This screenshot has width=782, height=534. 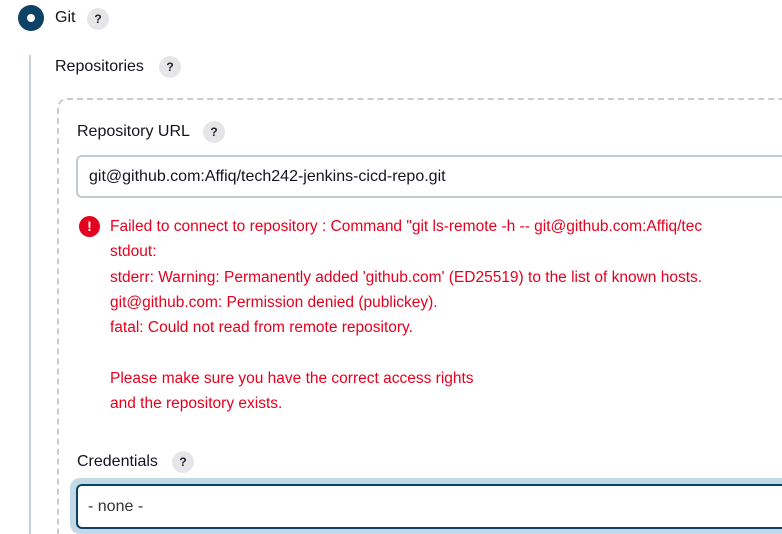 I want to click on error-line, so click(x=446, y=352).